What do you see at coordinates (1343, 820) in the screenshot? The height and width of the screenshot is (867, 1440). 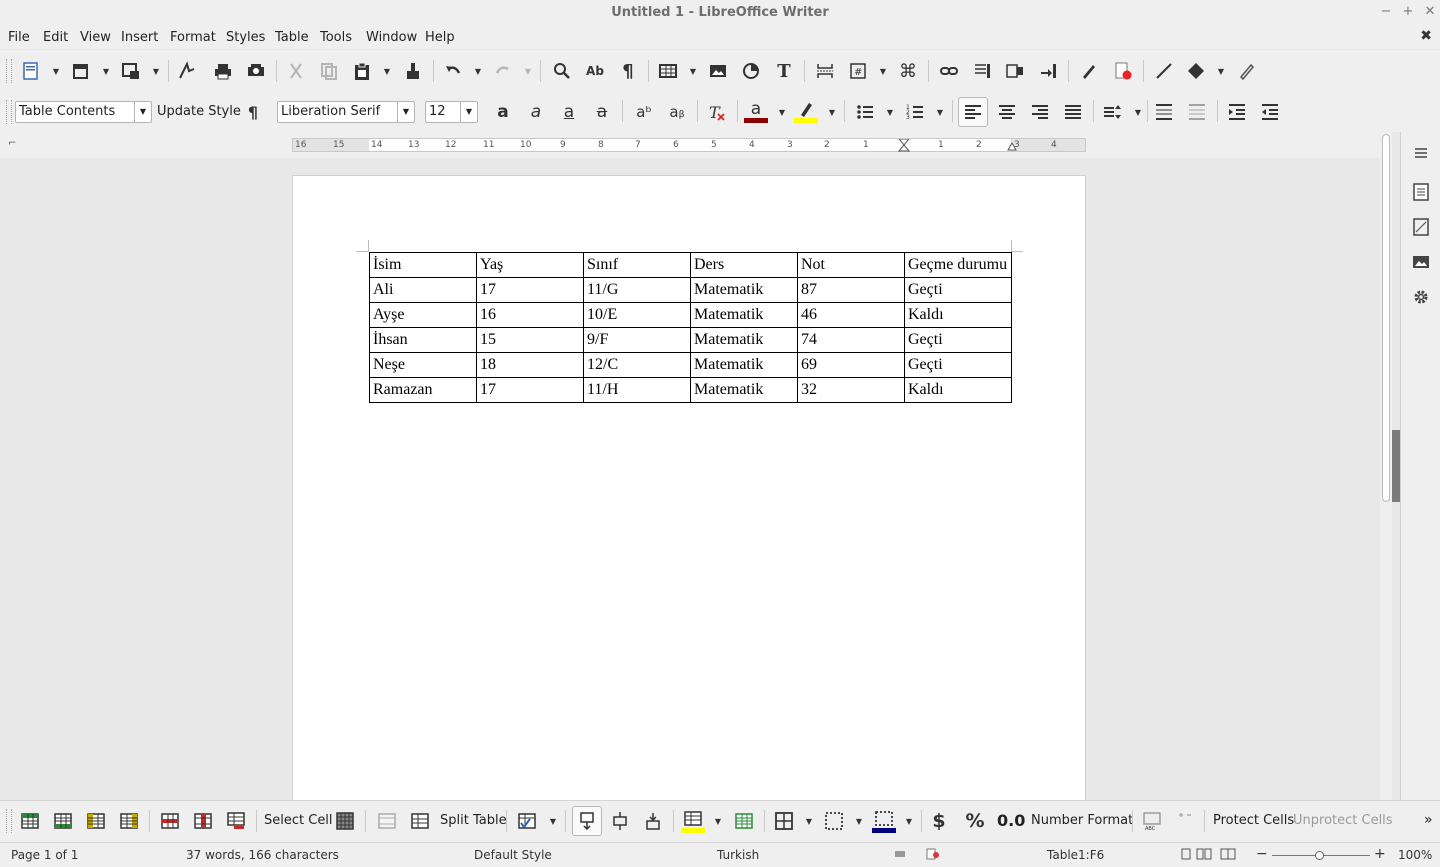 I see `unprotect-cells-button: Unprotect Cells` at bounding box center [1343, 820].